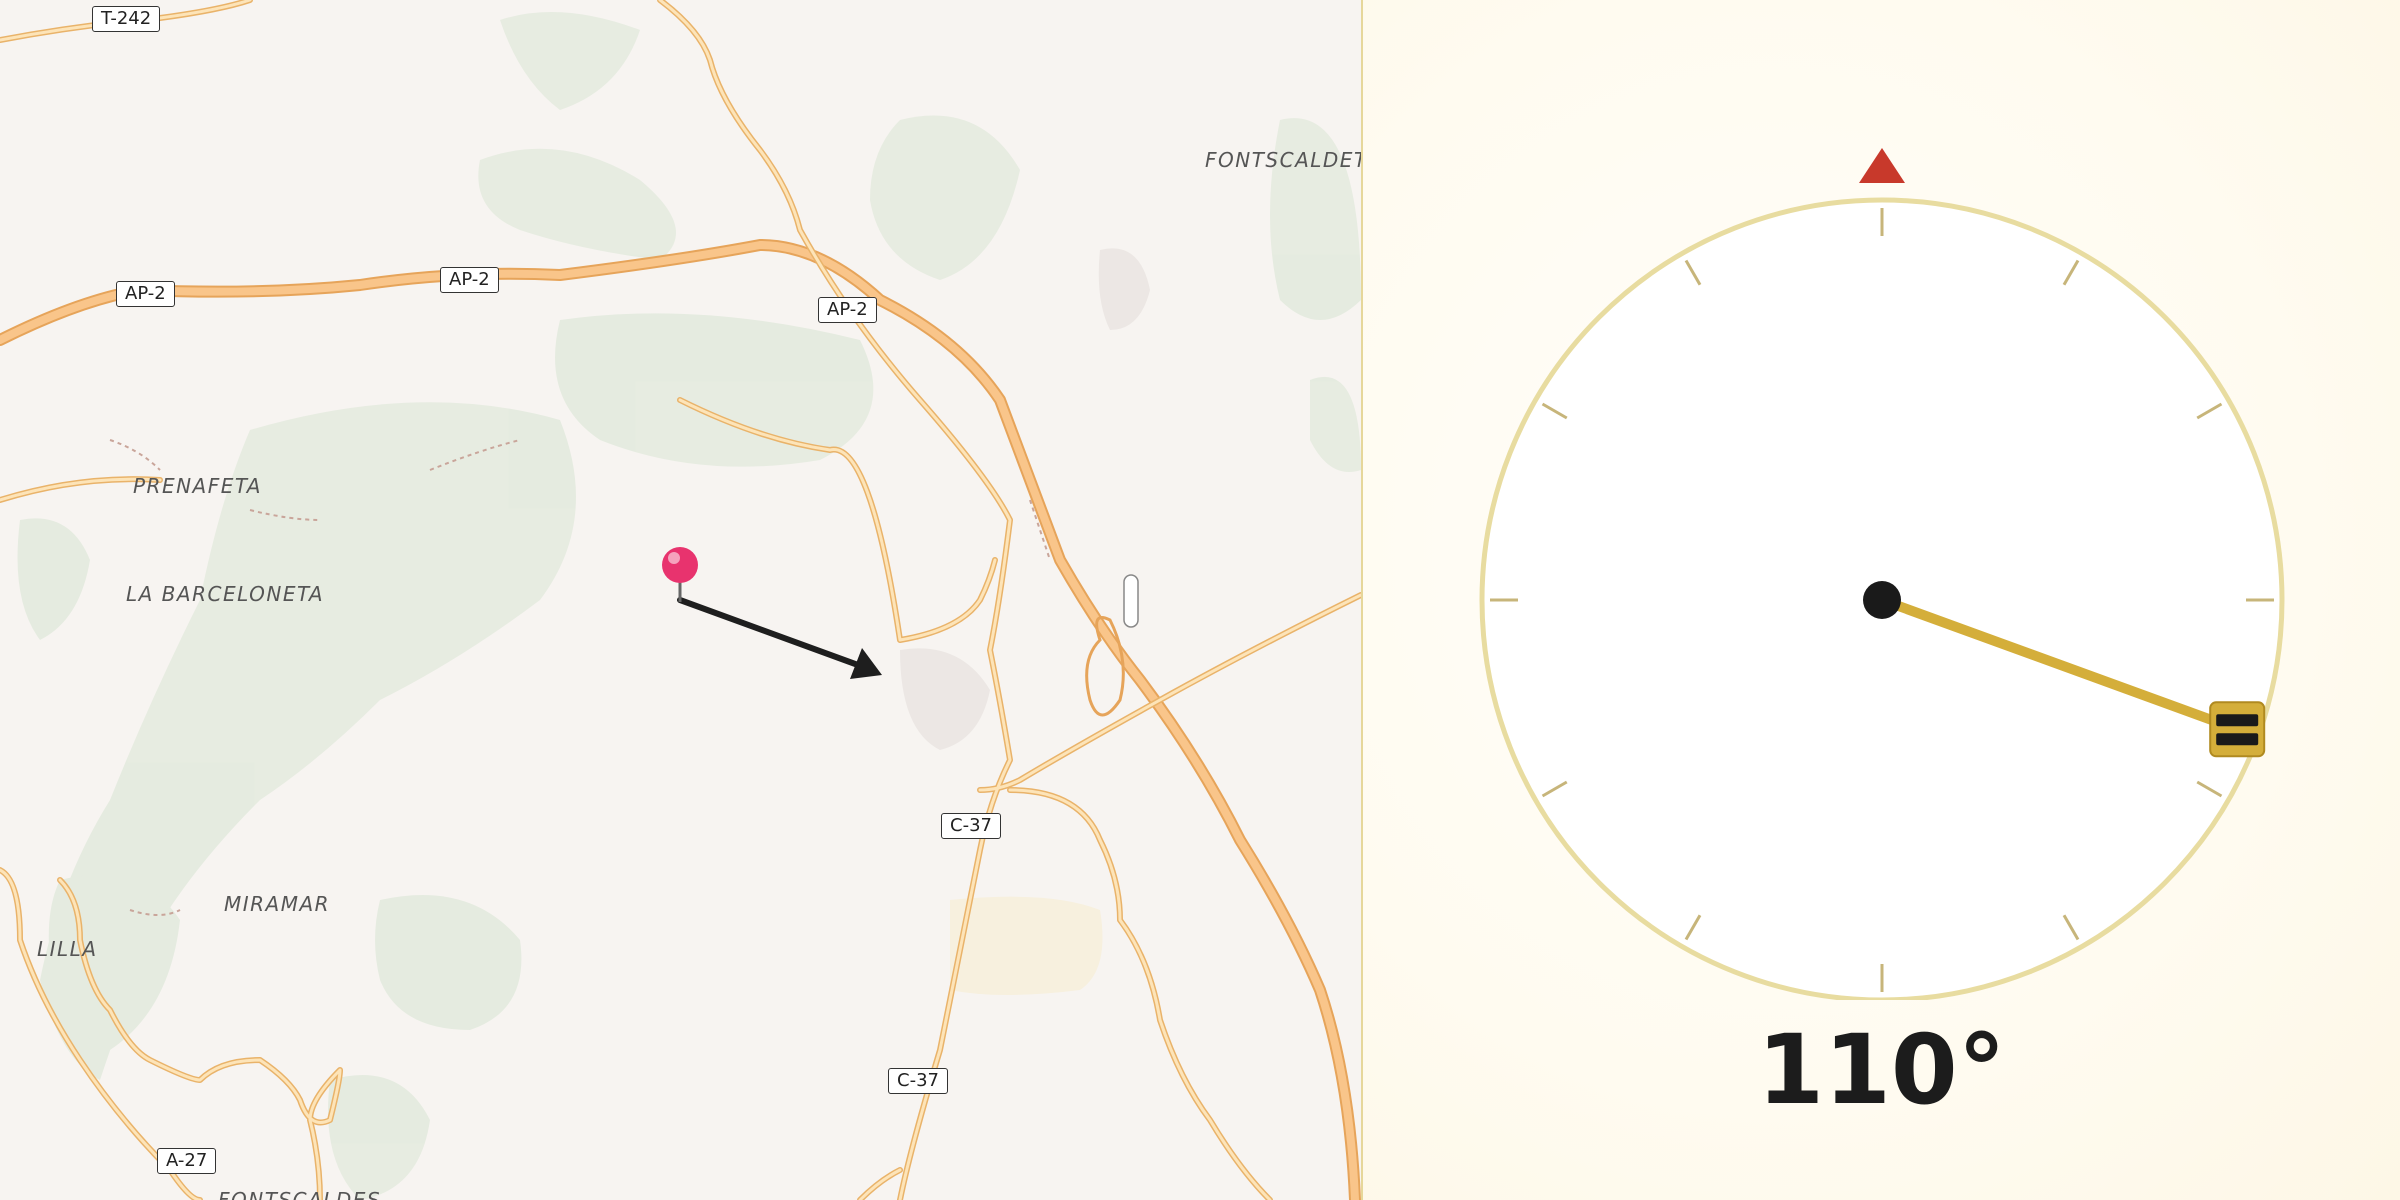 The height and width of the screenshot is (1200, 2400). What do you see at coordinates (1881, 1070) in the screenshot?
I see `heading-readout: 110°` at bounding box center [1881, 1070].